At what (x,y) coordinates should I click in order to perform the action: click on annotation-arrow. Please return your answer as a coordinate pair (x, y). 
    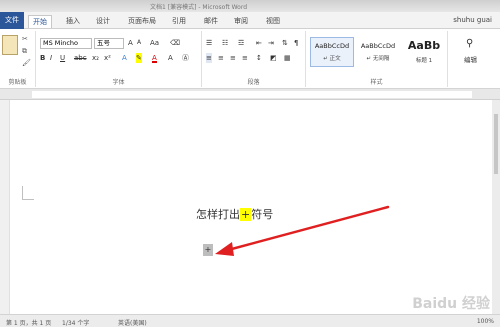
    Looking at the image, I should click on (302, 230).